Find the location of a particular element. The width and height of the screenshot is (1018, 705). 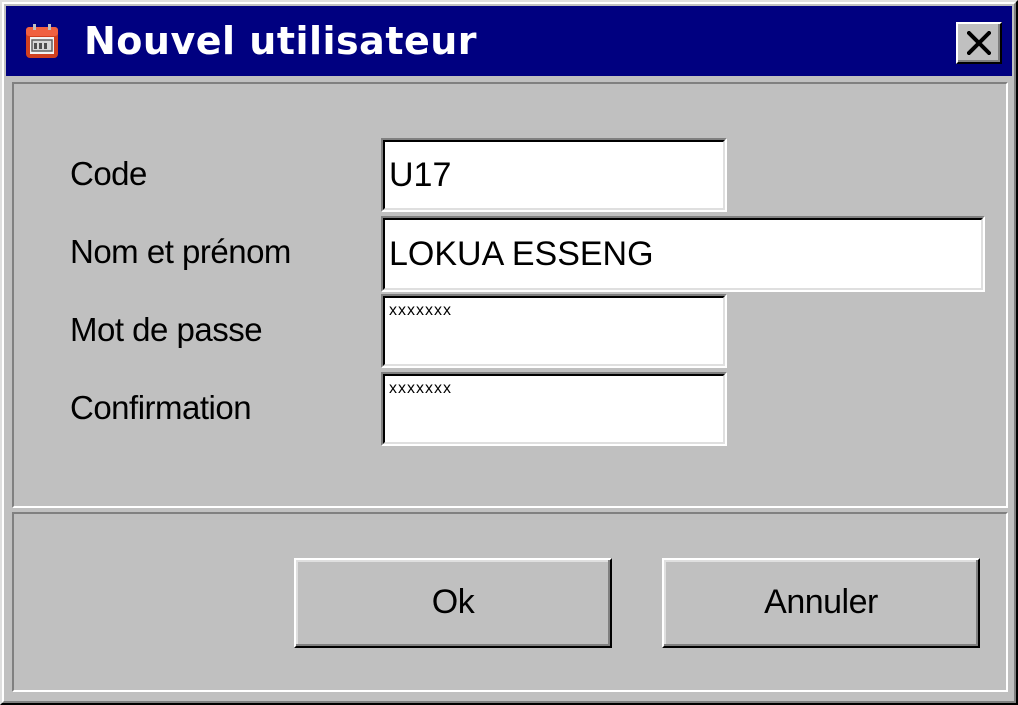

password-field-wrap is located at coordinates (554, 331).